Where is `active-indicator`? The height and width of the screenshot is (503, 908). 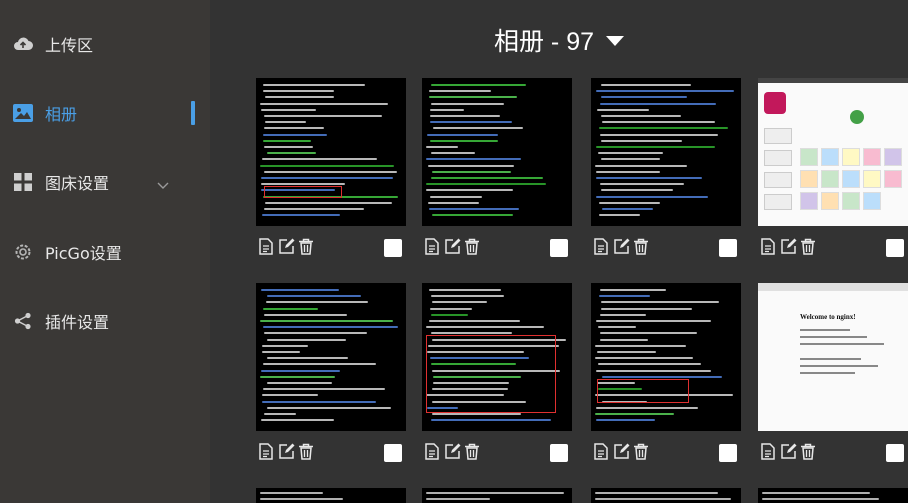 active-indicator is located at coordinates (193, 113).